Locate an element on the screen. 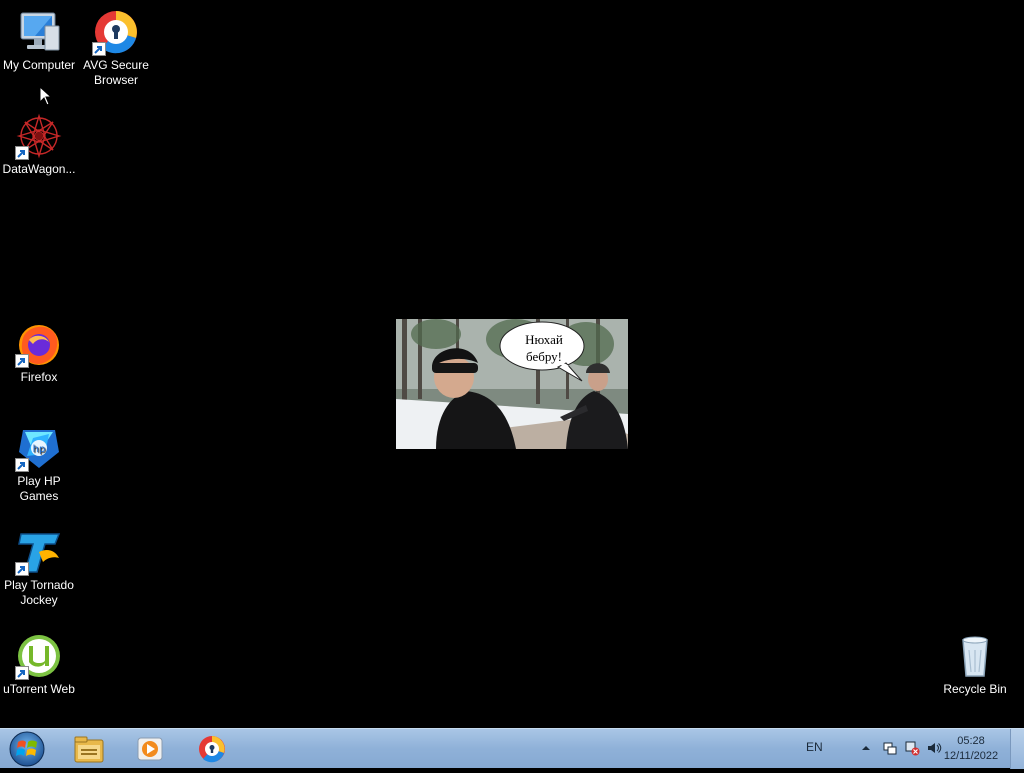 This screenshot has width=1024, height=773. language-indicator: EN is located at coordinates (814, 747).